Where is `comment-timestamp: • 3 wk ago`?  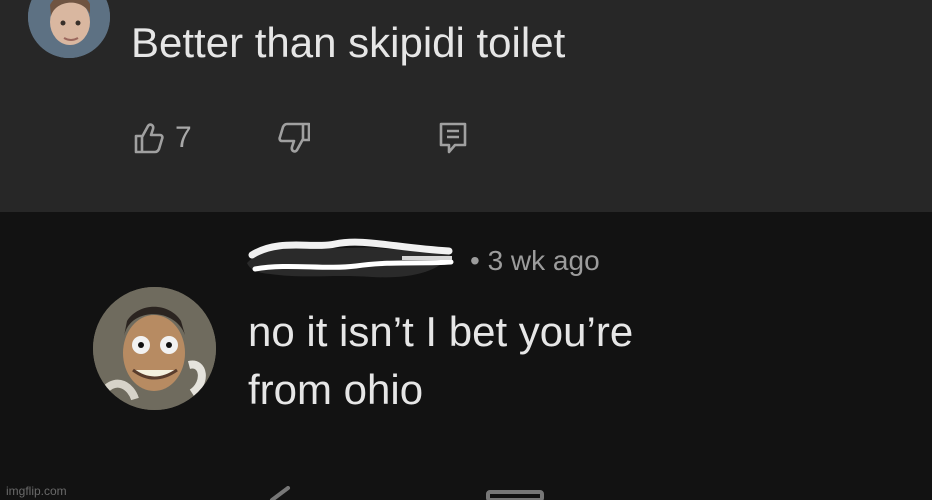 comment-timestamp: • 3 wk ago is located at coordinates (535, 260).